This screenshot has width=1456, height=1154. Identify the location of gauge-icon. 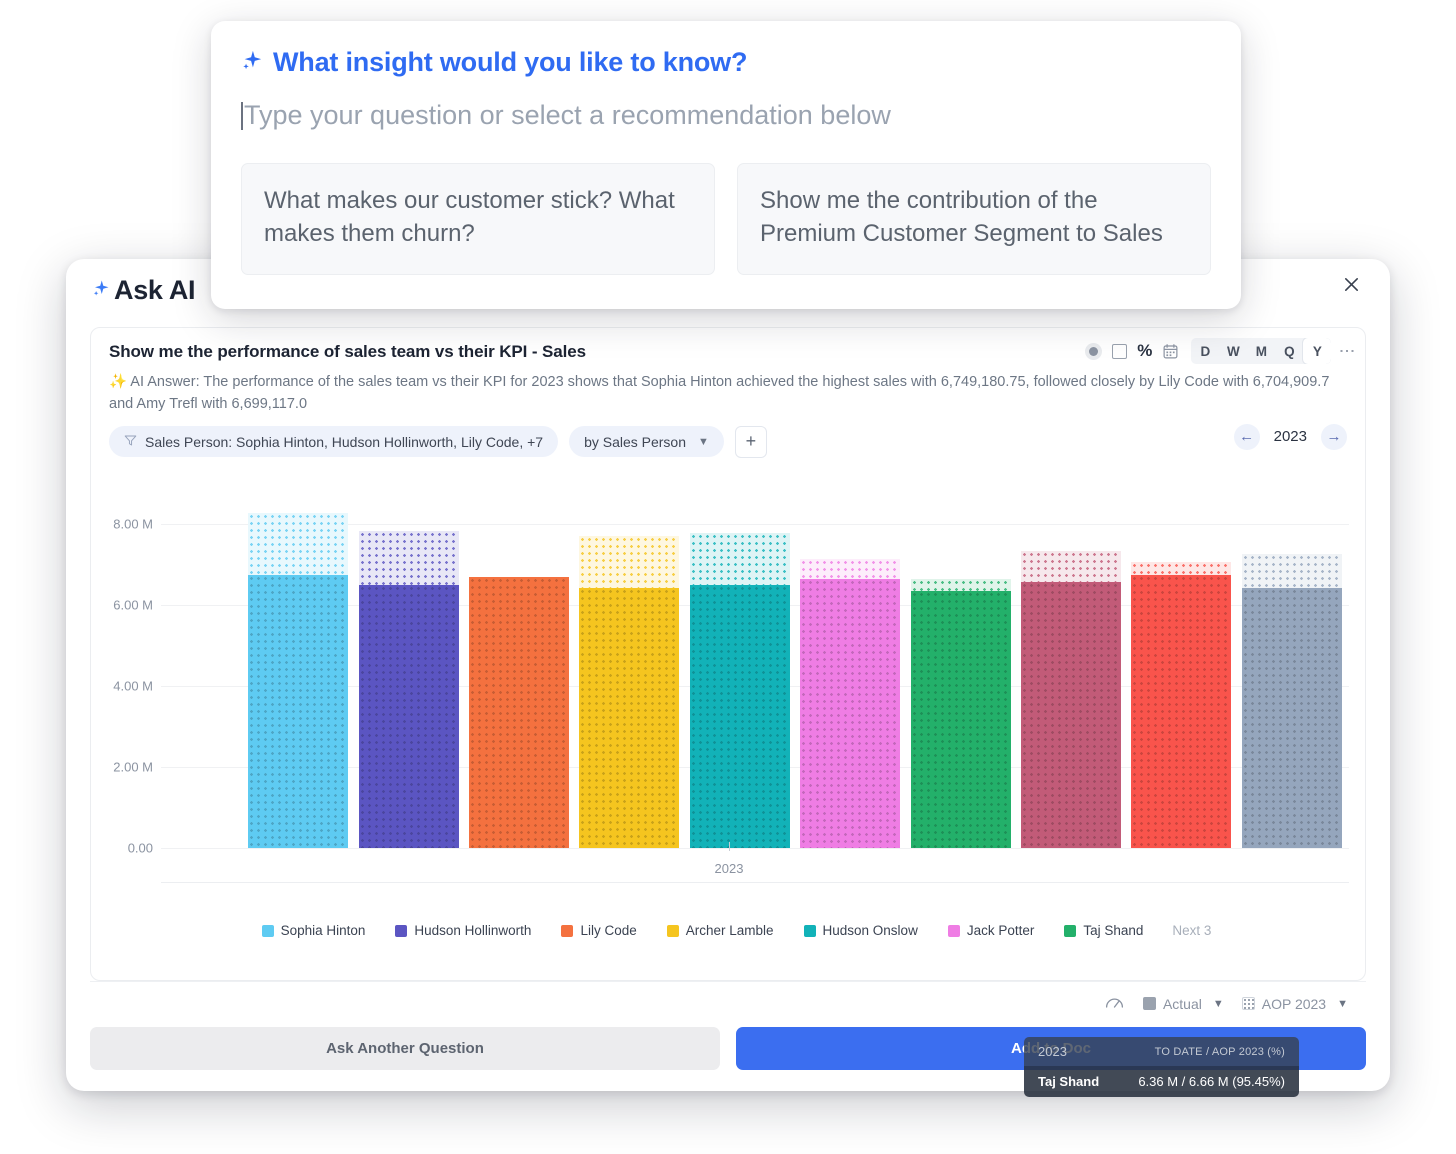
(1114, 1003).